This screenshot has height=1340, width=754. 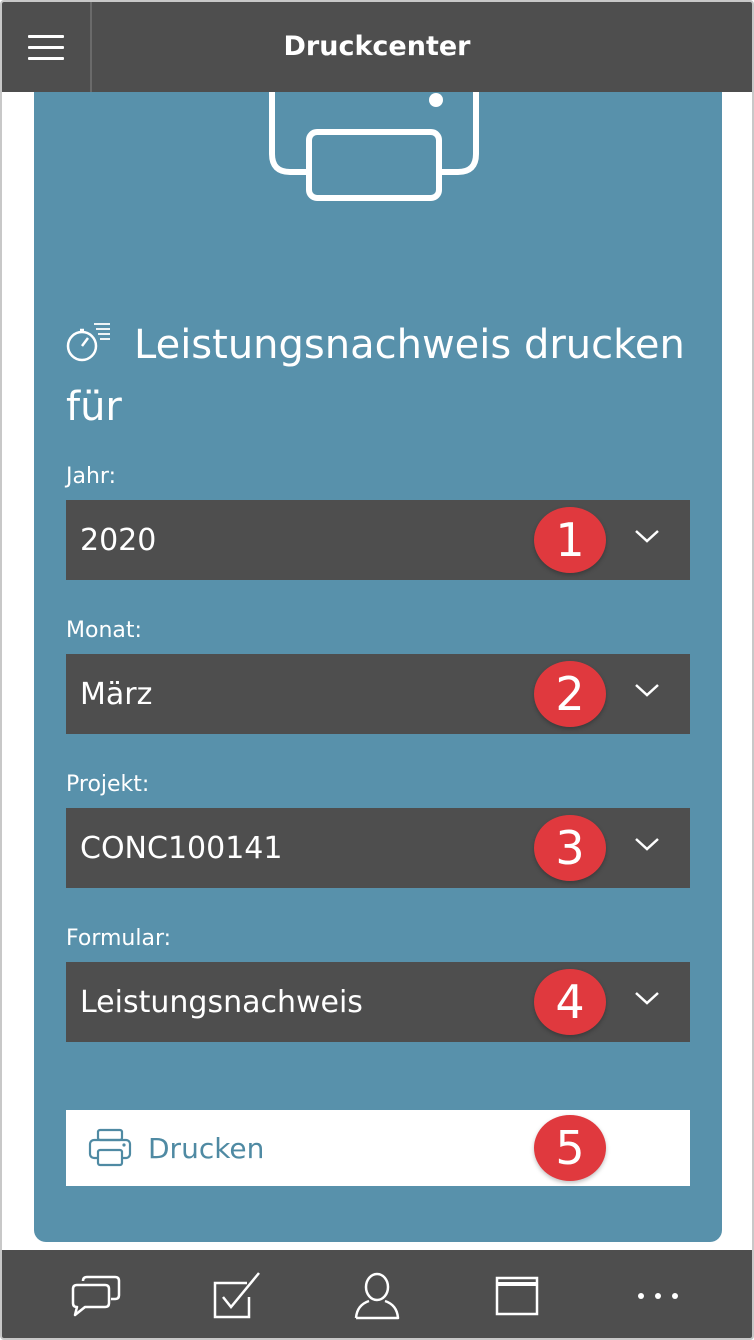 I want to click on form-label: Formular:, so click(x=119, y=938).